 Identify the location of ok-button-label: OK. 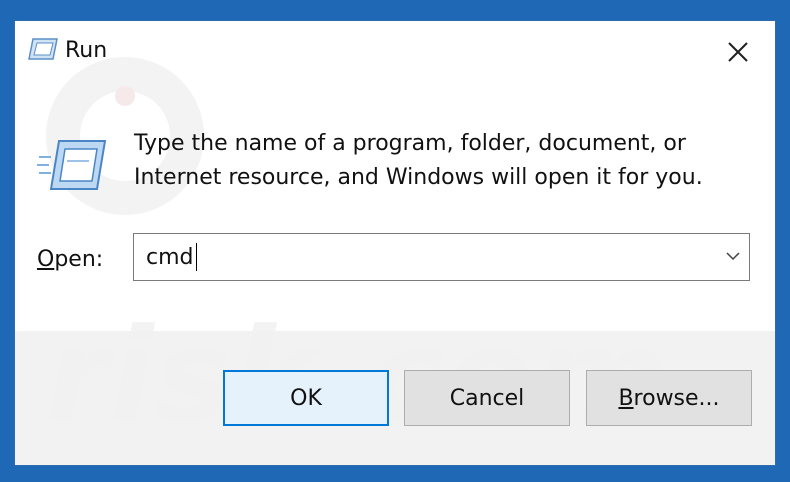
(306, 398).